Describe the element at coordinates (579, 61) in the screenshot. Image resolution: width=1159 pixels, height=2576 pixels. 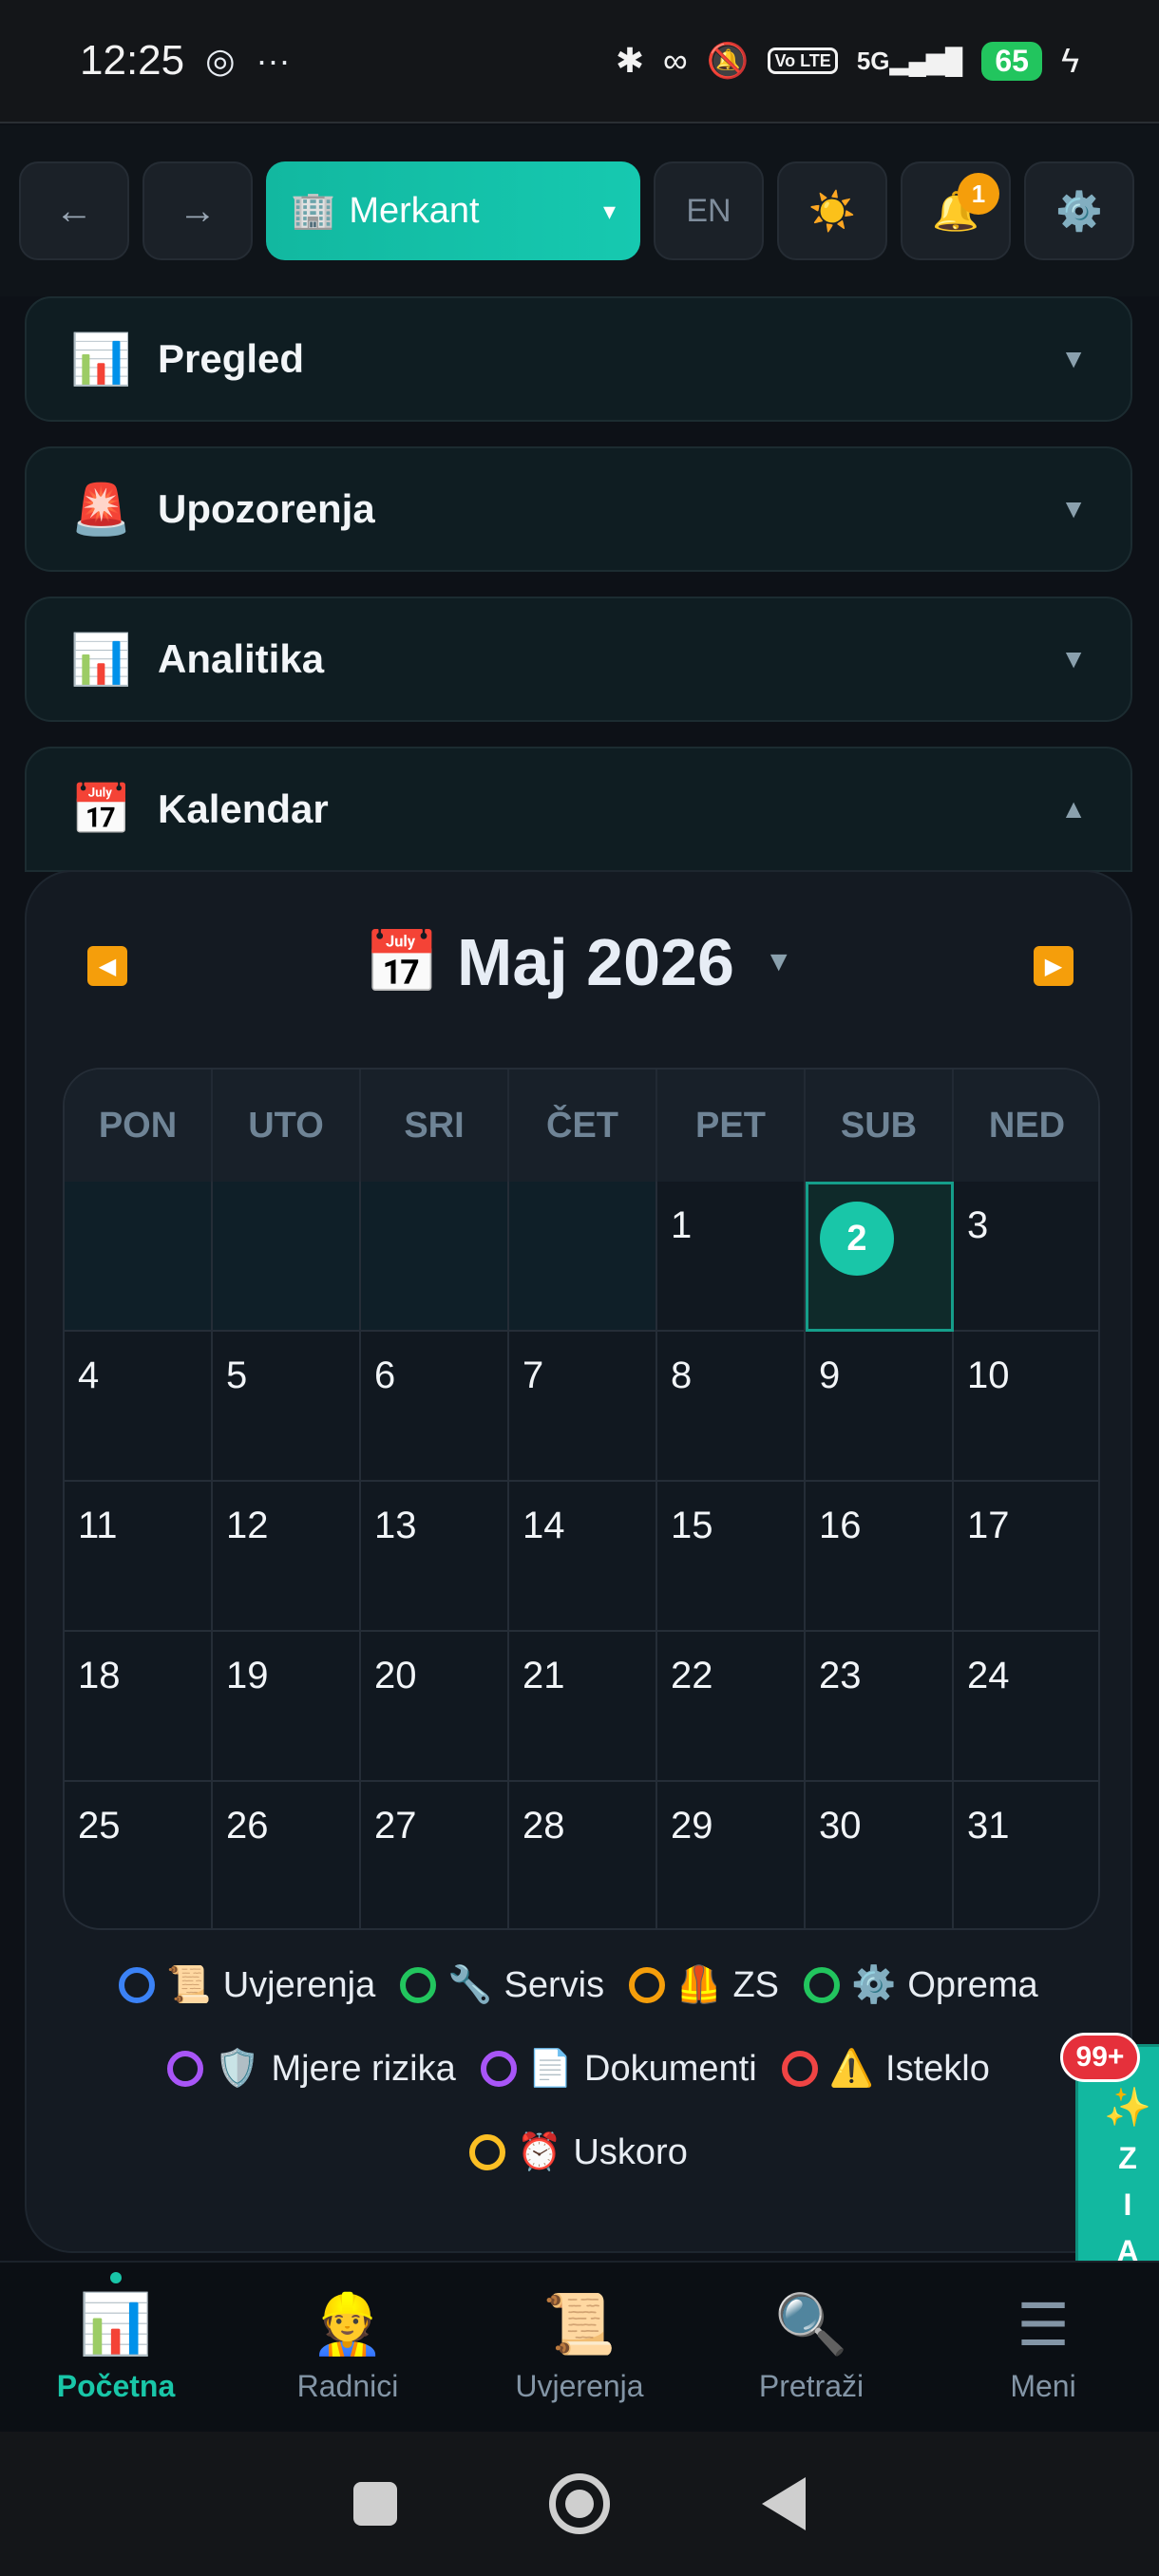
I see `status-bar: 12:25 ◎ ··· ✱ ∞ 🔕 Vo LTE 5G▂▄▆█ 65 ϟ` at that location.